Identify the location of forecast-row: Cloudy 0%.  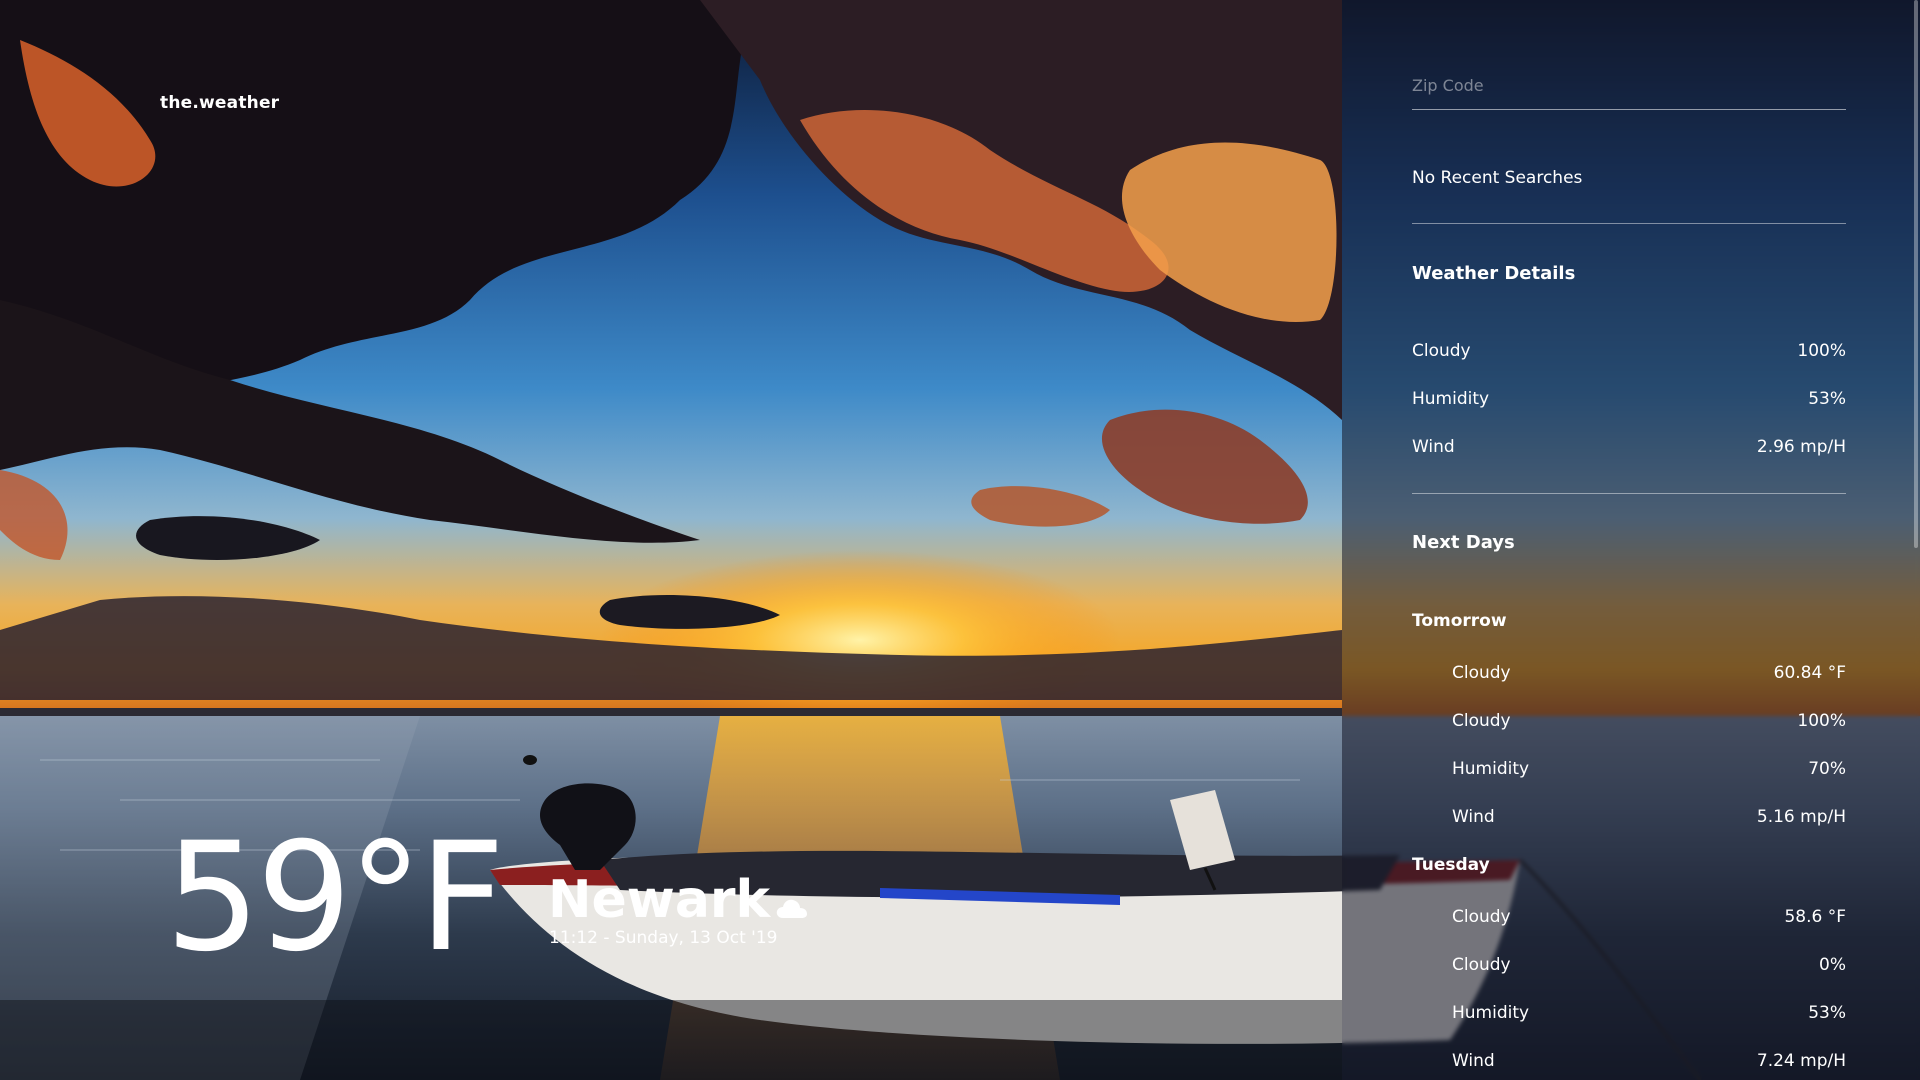
(1649, 967).